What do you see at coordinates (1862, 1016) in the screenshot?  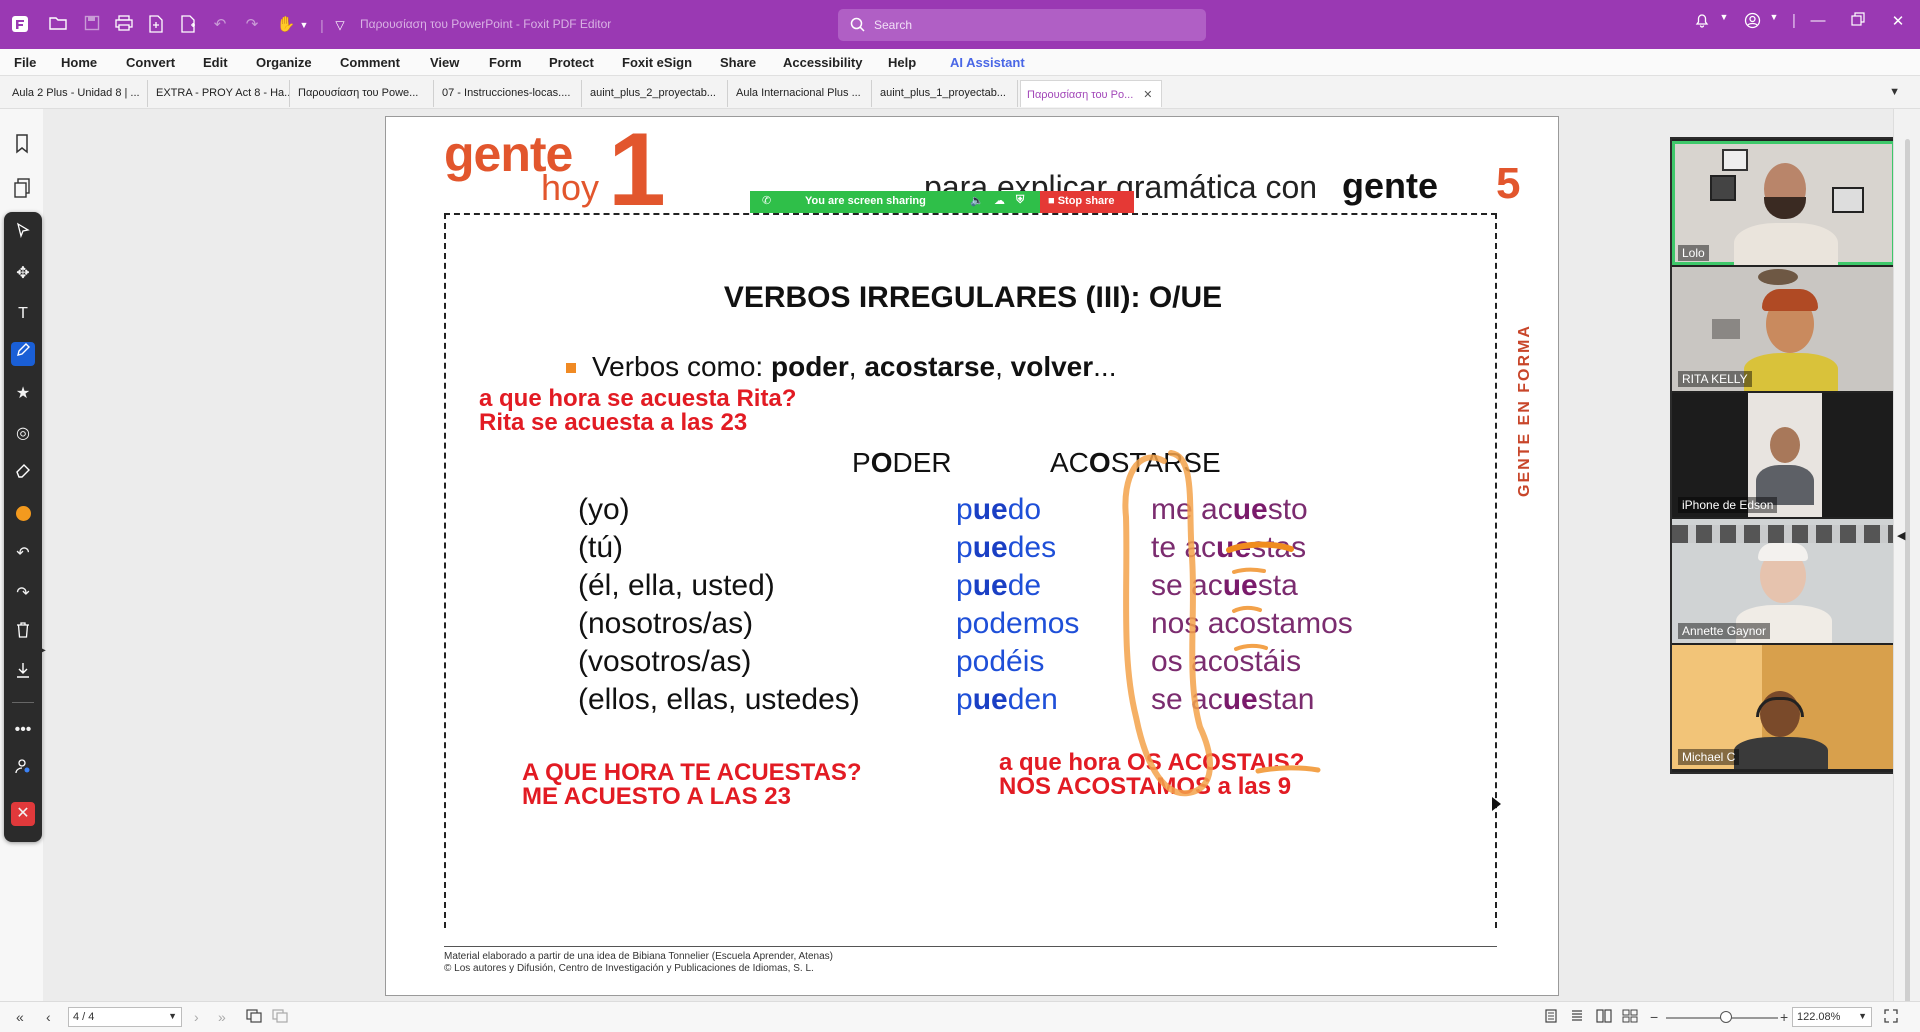 I see `zoom-dropdown-icon: ▼` at bounding box center [1862, 1016].